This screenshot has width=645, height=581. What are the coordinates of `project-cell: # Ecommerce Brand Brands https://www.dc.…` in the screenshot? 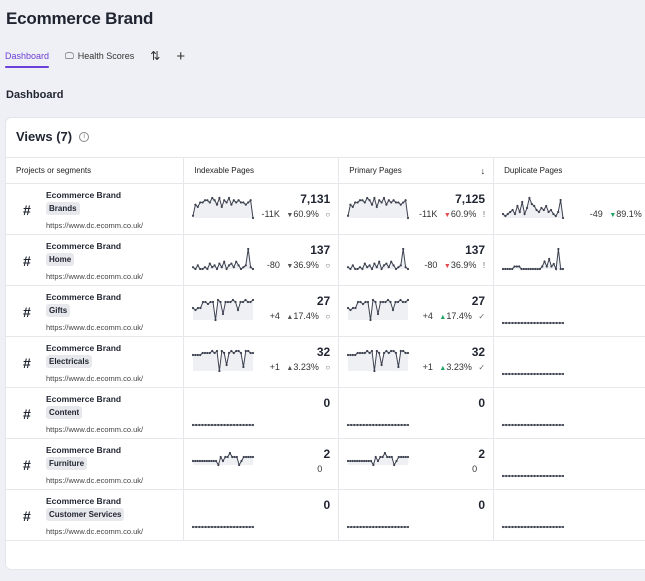 It's located at (95, 209).